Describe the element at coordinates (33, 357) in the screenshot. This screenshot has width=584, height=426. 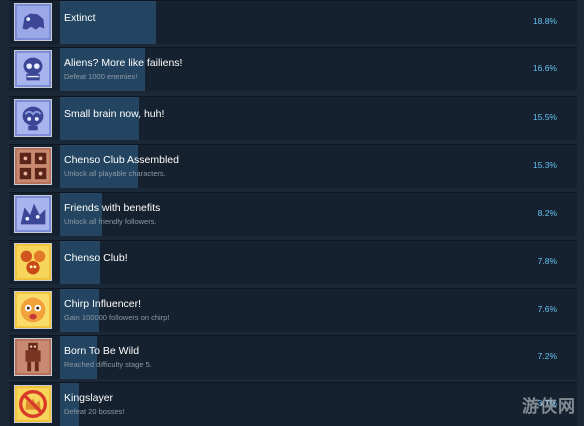
I see `wild-creature-icon` at that location.